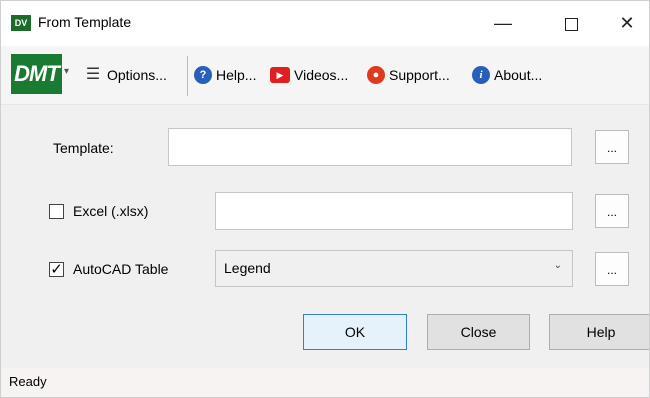 This screenshot has width=650, height=398. Describe the element at coordinates (28, 381) in the screenshot. I see `status-text: Ready` at that location.